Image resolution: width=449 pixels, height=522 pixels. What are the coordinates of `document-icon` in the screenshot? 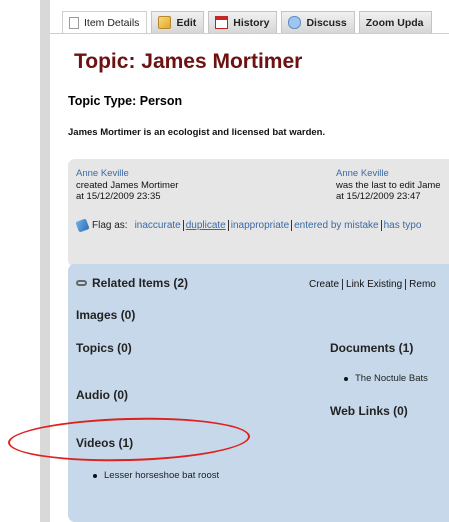 It's located at (74, 22).